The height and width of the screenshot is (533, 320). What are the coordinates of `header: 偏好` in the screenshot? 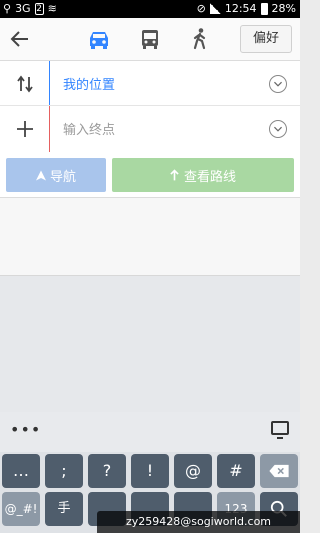 It's located at (150, 39).